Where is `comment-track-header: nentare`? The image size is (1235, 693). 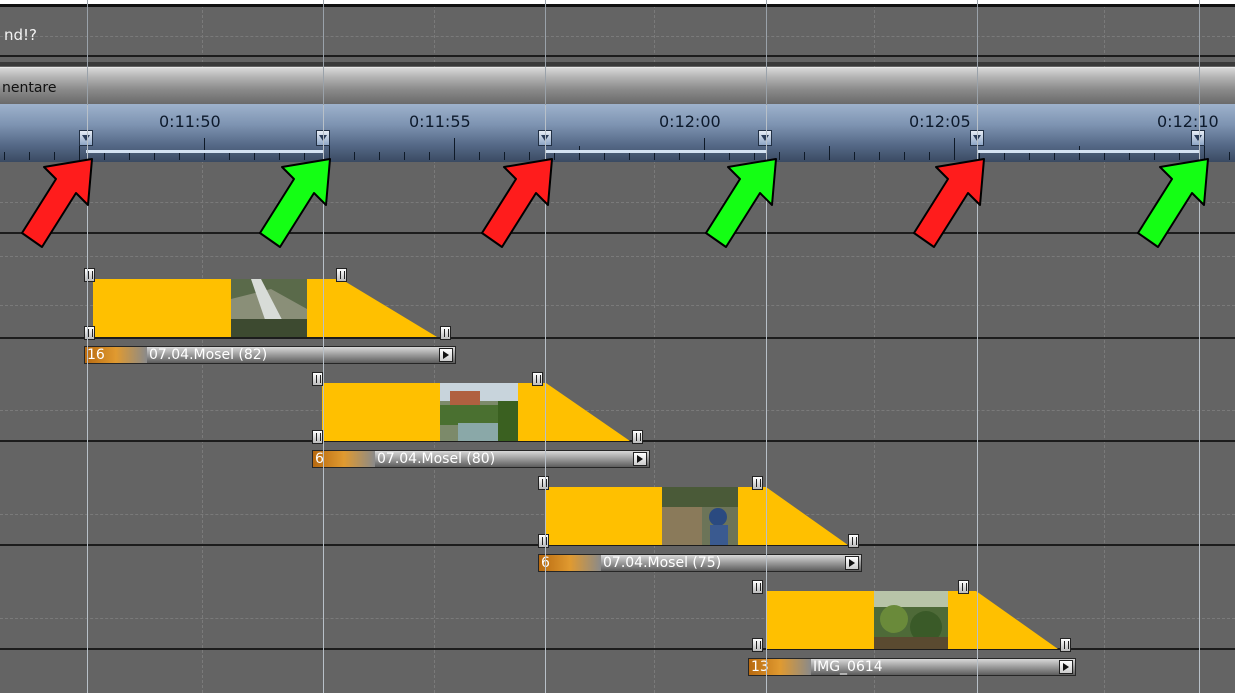
comment-track-header: nentare is located at coordinates (617, 86).